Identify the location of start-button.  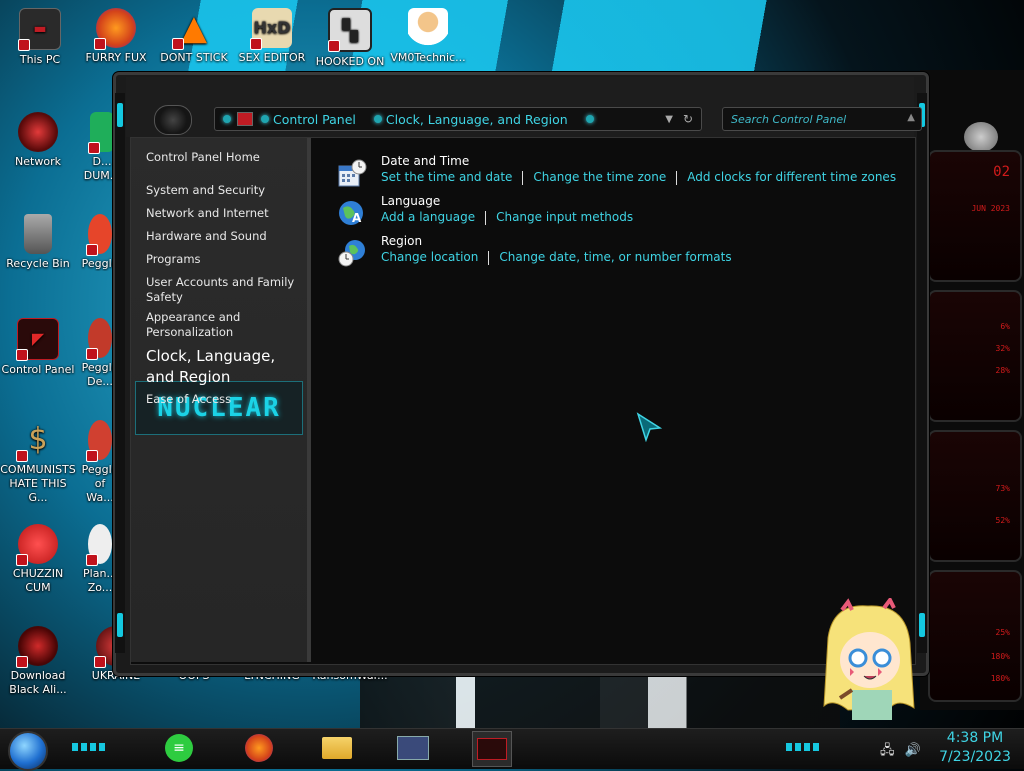
(28, 751).